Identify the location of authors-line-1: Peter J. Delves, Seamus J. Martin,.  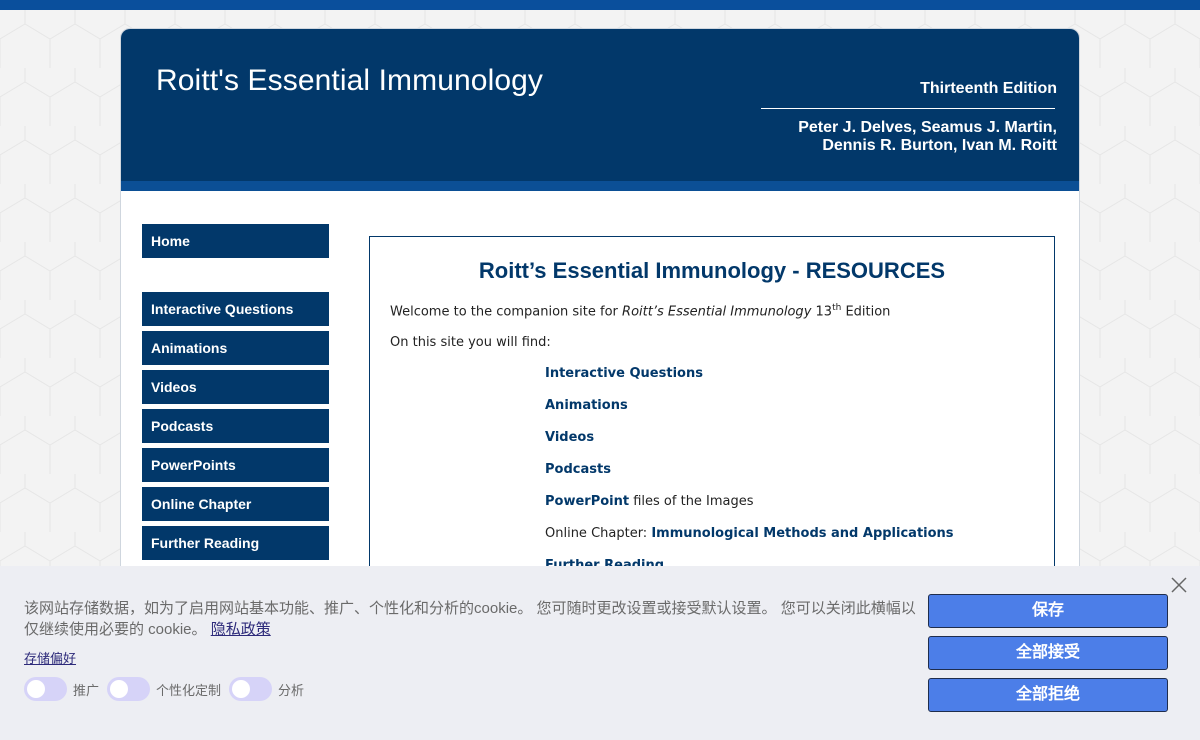
(927, 127).